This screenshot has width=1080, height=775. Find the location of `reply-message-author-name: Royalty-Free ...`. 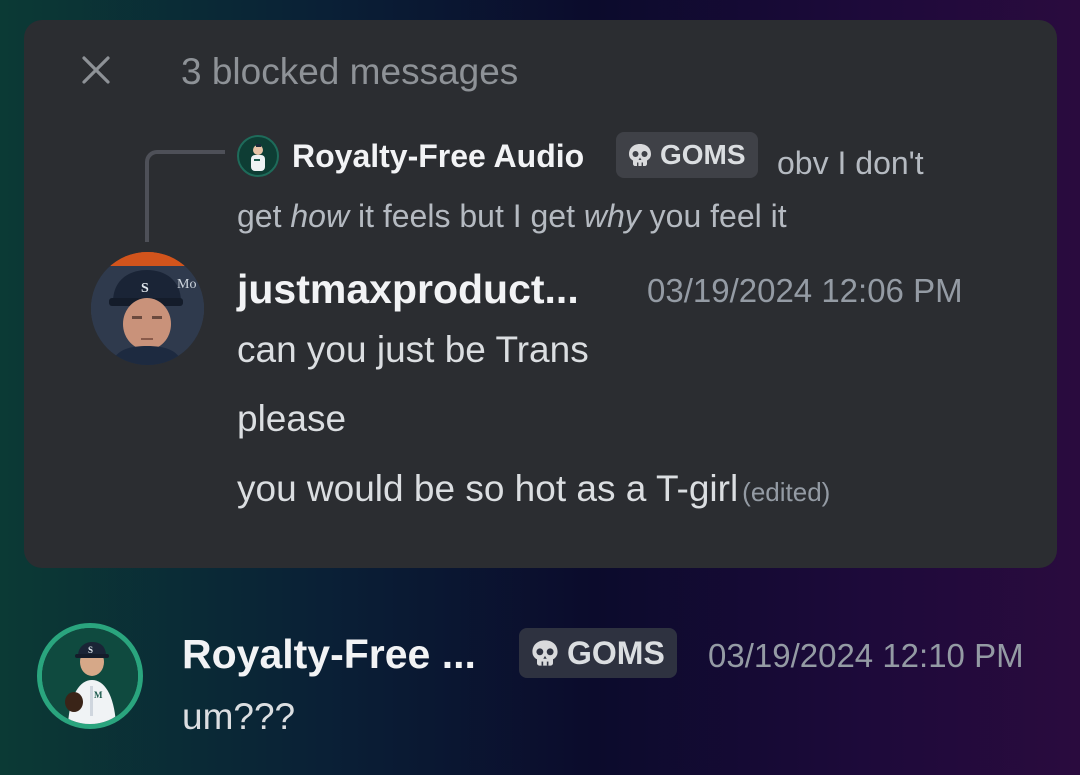

reply-message-author-name: Royalty-Free ... is located at coordinates (329, 654).